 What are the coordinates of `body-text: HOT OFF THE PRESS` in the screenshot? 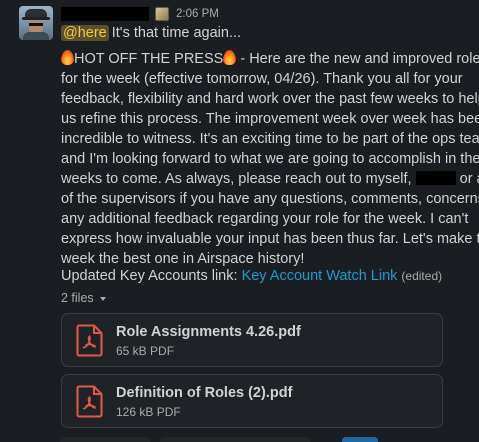 It's located at (149, 59).